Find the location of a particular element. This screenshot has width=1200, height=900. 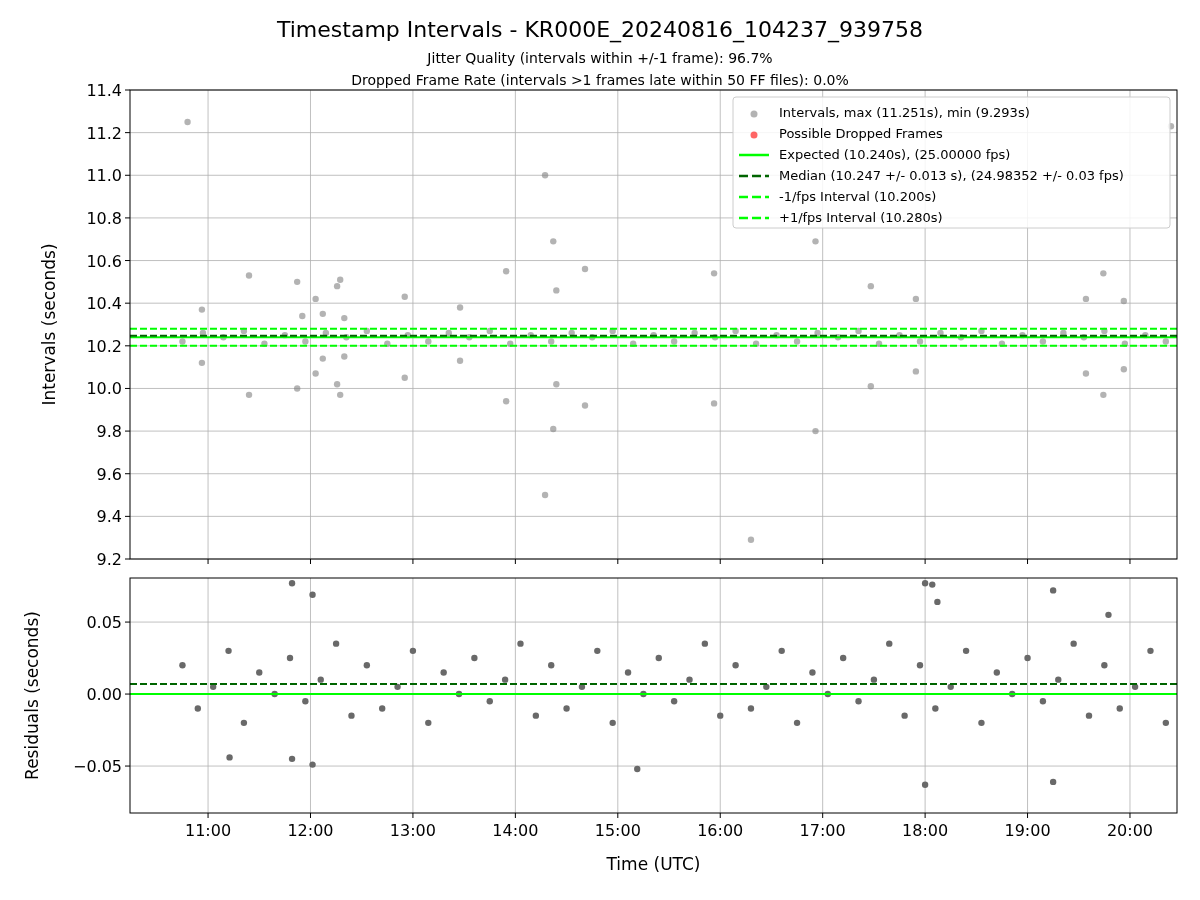

chart-subtitle: Jitter Quality (intervals within +/-1 frame): 96.7% is located at coordinates (600, 58).